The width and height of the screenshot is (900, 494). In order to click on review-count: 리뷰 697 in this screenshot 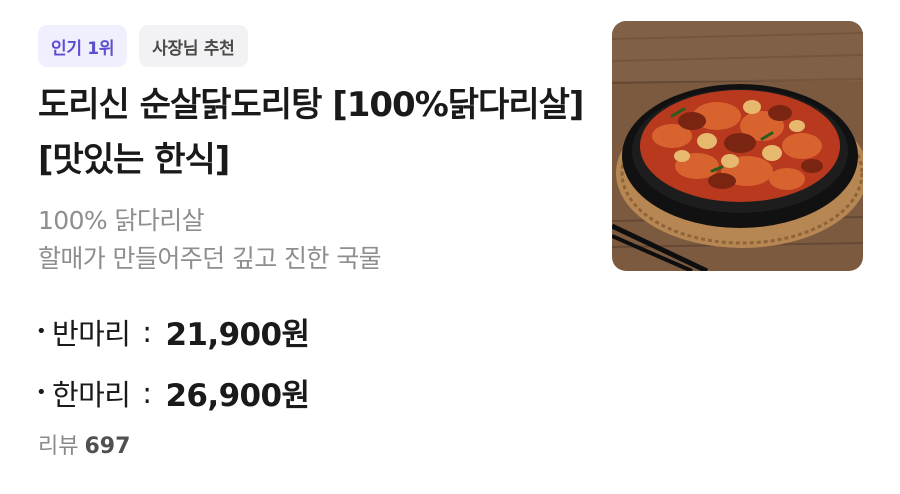, I will do `click(84, 444)`.